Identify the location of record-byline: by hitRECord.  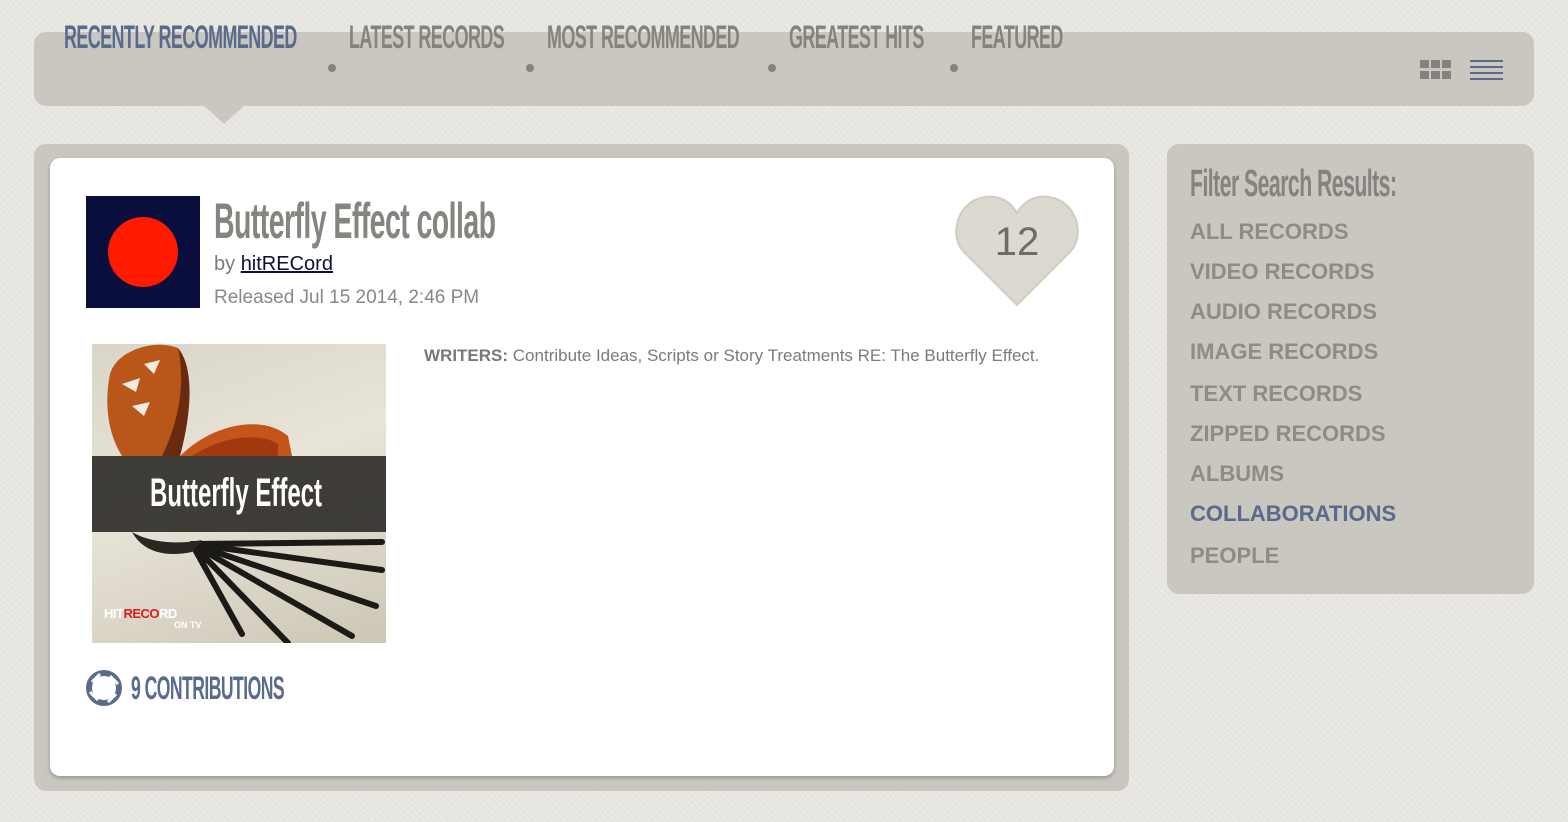
(273, 264).